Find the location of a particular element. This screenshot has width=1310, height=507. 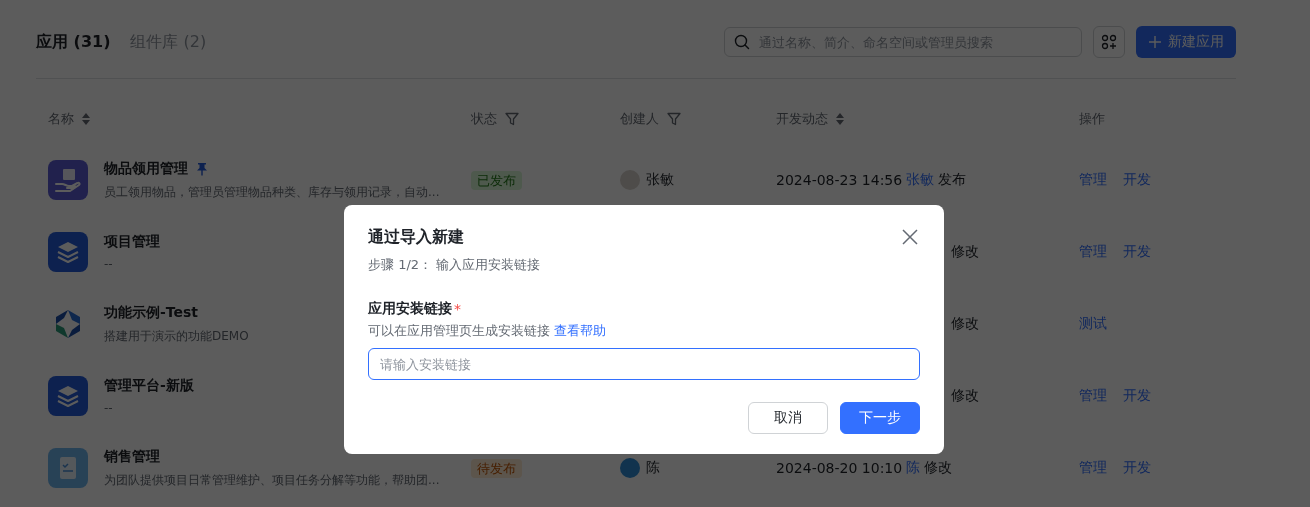

field-label: 应用安装链接 is located at coordinates (410, 309).